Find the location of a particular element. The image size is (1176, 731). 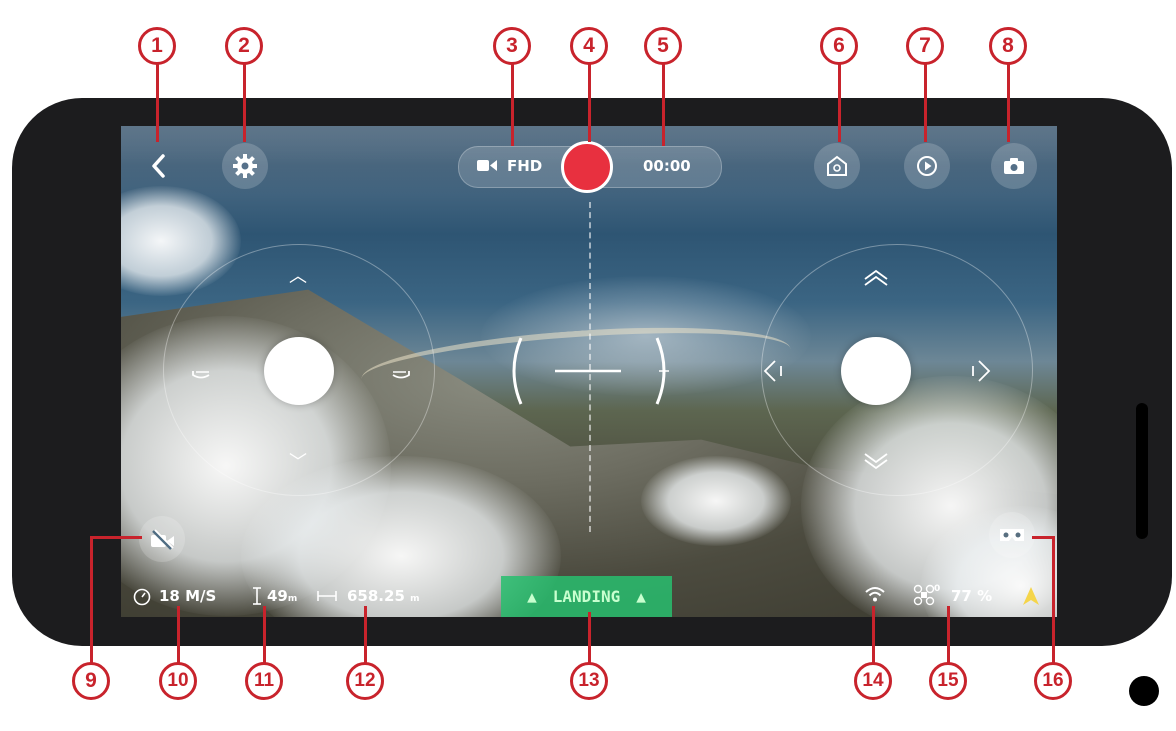

phone-speaker is located at coordinates (1142, 471).